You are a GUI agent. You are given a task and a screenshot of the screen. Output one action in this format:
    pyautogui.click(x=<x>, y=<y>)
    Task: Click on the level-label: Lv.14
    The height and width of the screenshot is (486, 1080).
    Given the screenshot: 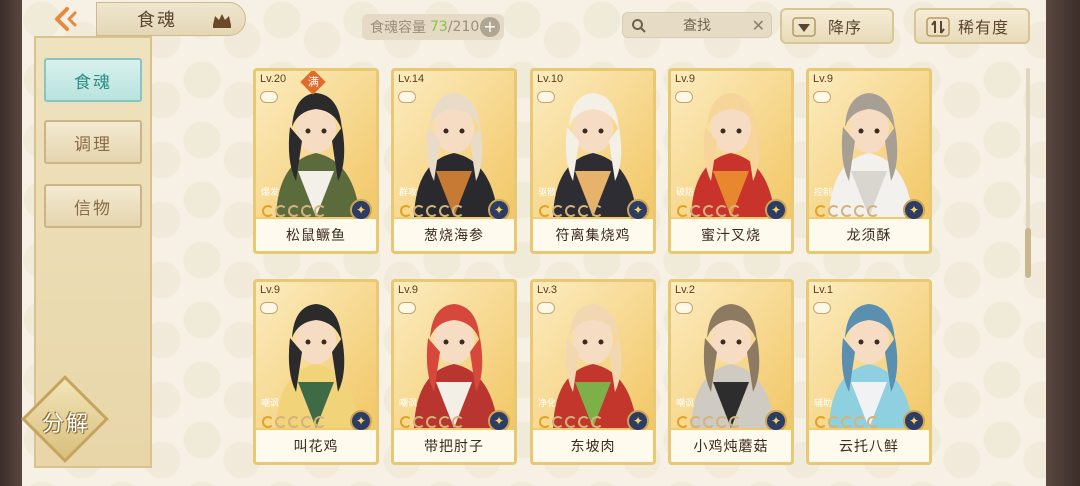 What is the action you would take?
    pyautogui.click(x=411, y=79)
    